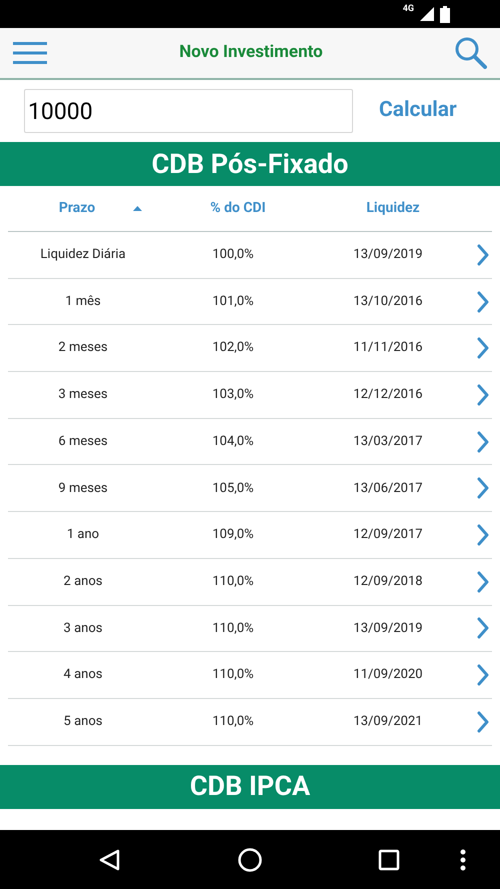 This screenshot has height=889, width=500. Describe the element at coordinates (388, 721) in the screenshot. I see `table-cell-text: 13/09/2021` at that location.